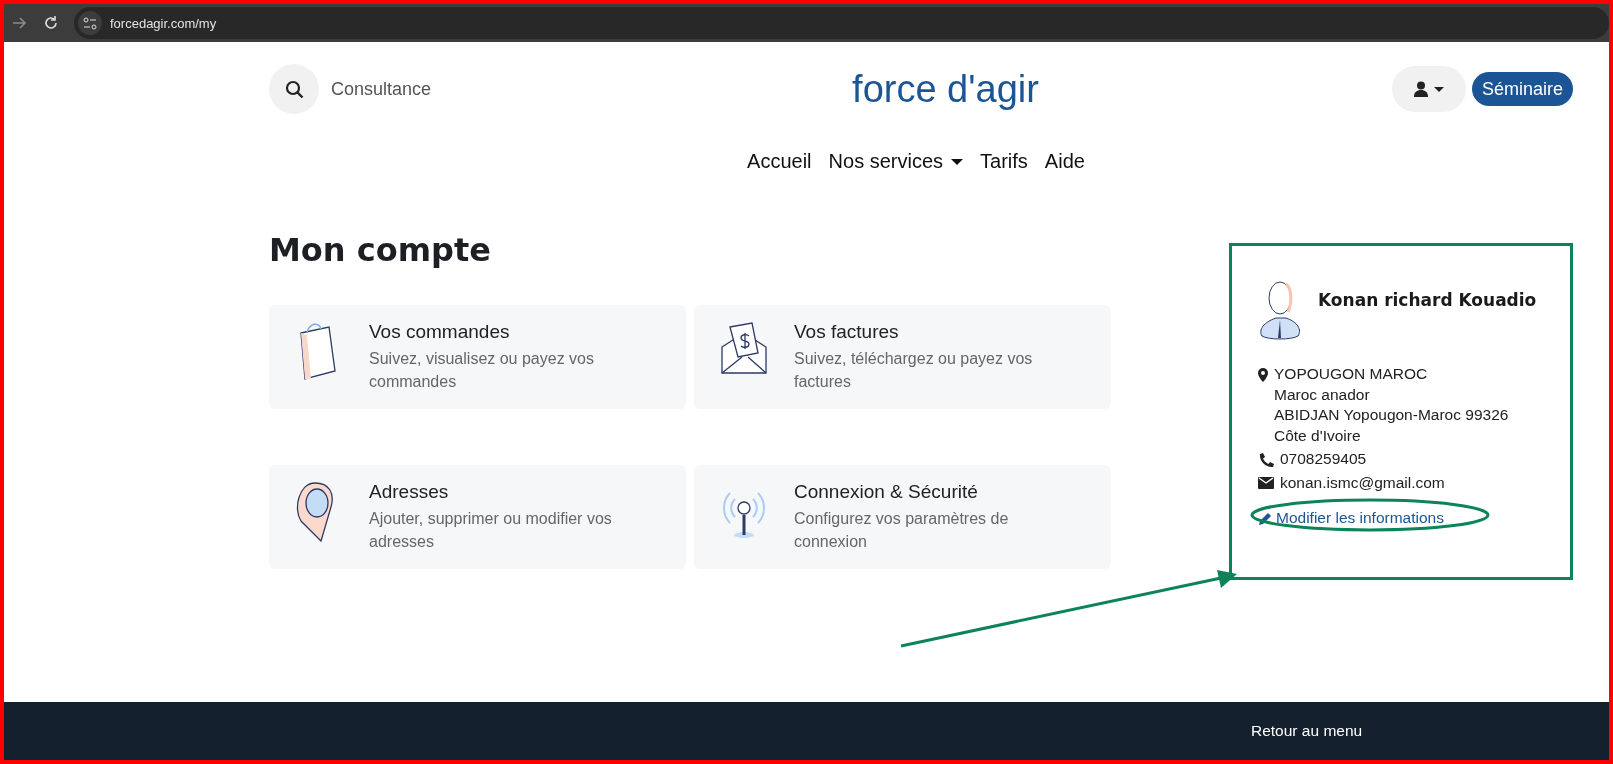  I want to click on edit-info-link: Modifier les informations, so click(1411, 518).